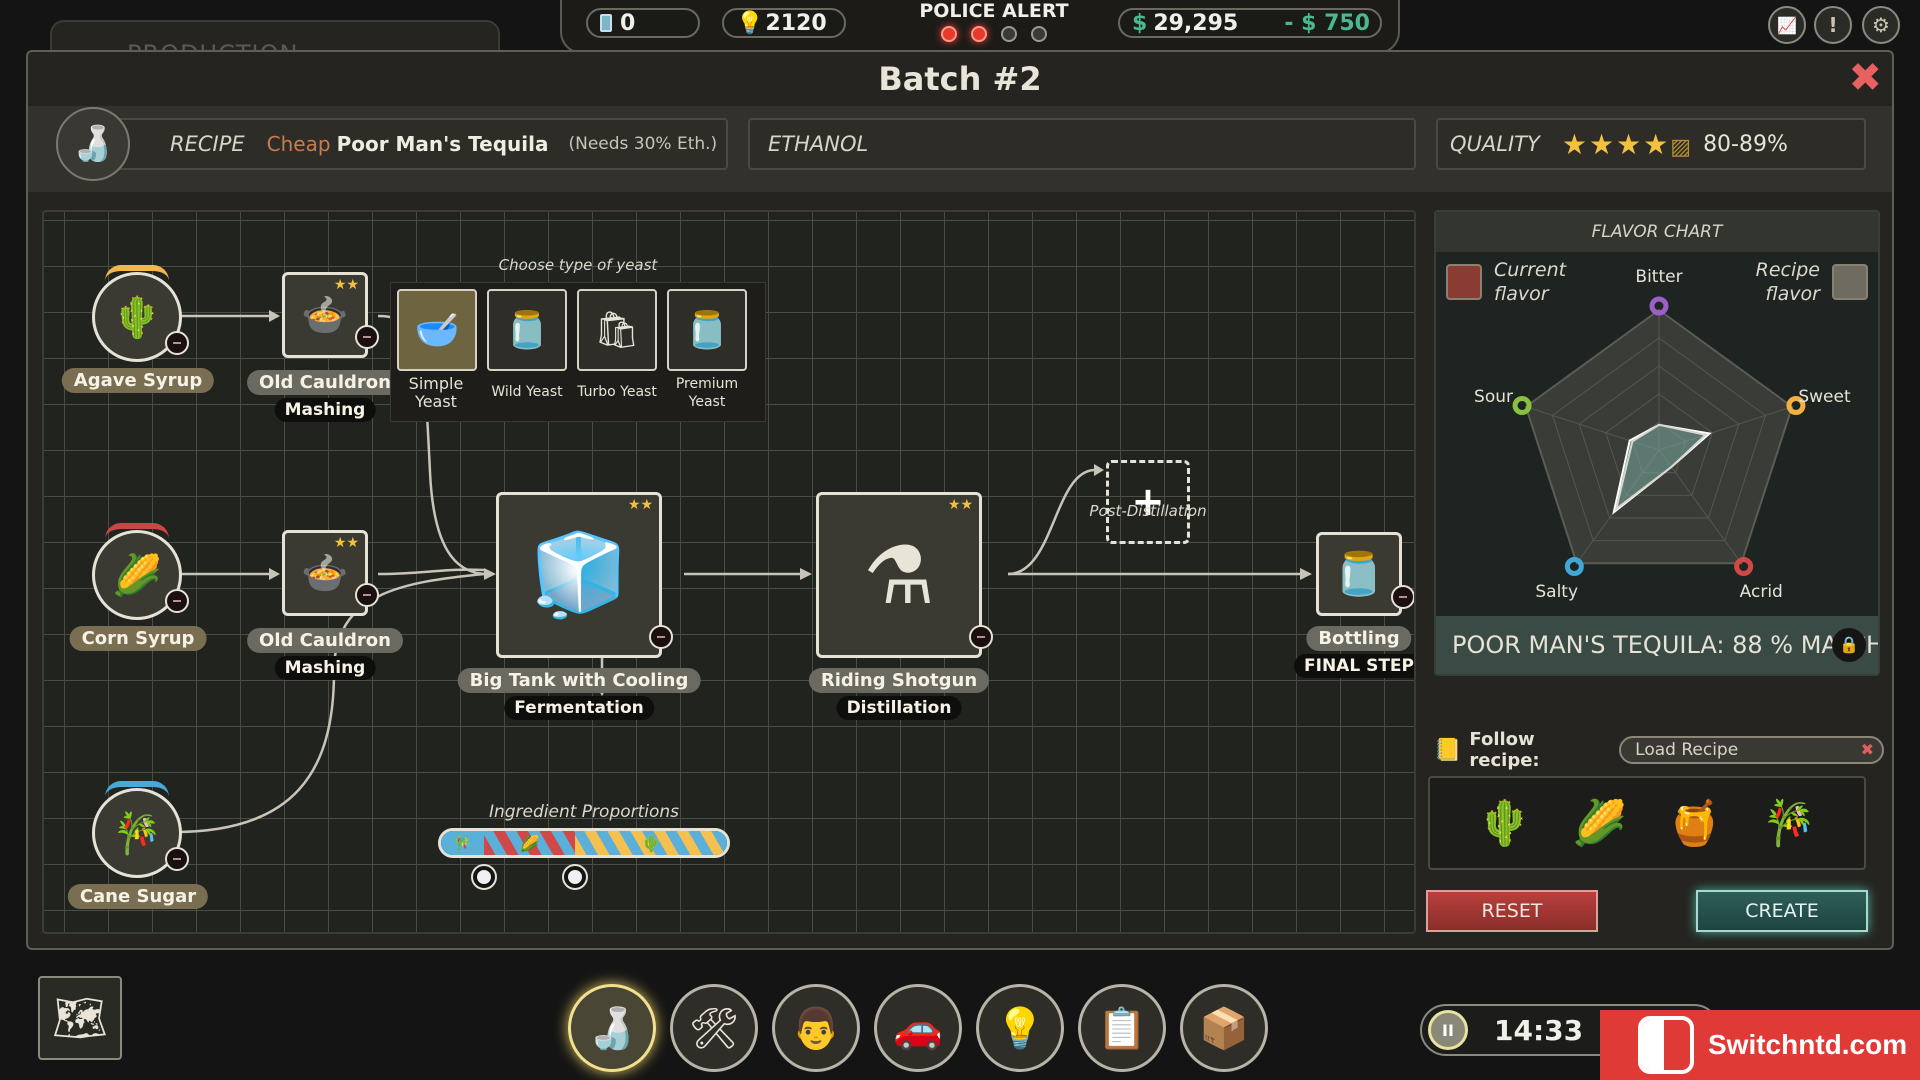  What do you see at coordinates (431, 572) in the screenshot?
I see `wire-cauldron2-to-tank` at bounding box center [431, 572].